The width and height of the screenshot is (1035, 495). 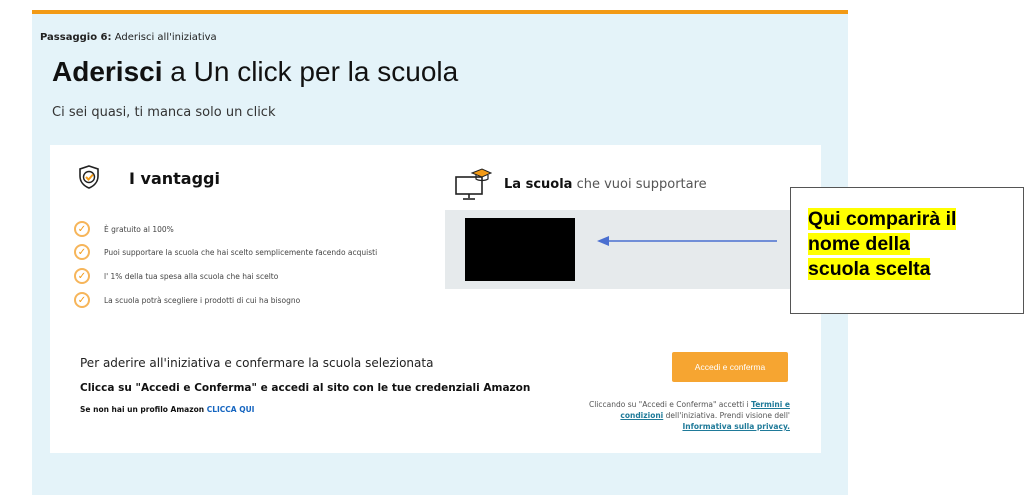 What do you see at coordinates (859, 244) in the screenshot?
I see `callout-line: nome della` at bounding box center [859, 244].